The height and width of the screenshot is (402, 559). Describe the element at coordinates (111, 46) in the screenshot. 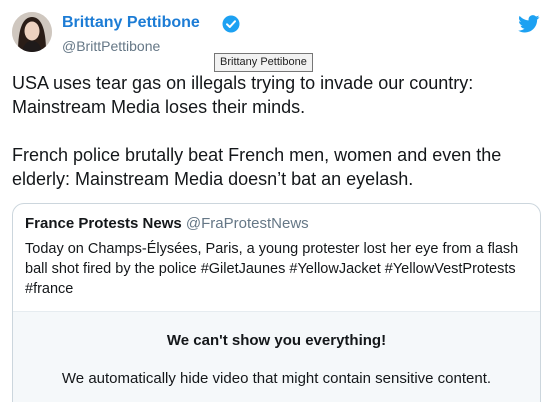

I see `author-handle: @BrittPettibone` at that location.